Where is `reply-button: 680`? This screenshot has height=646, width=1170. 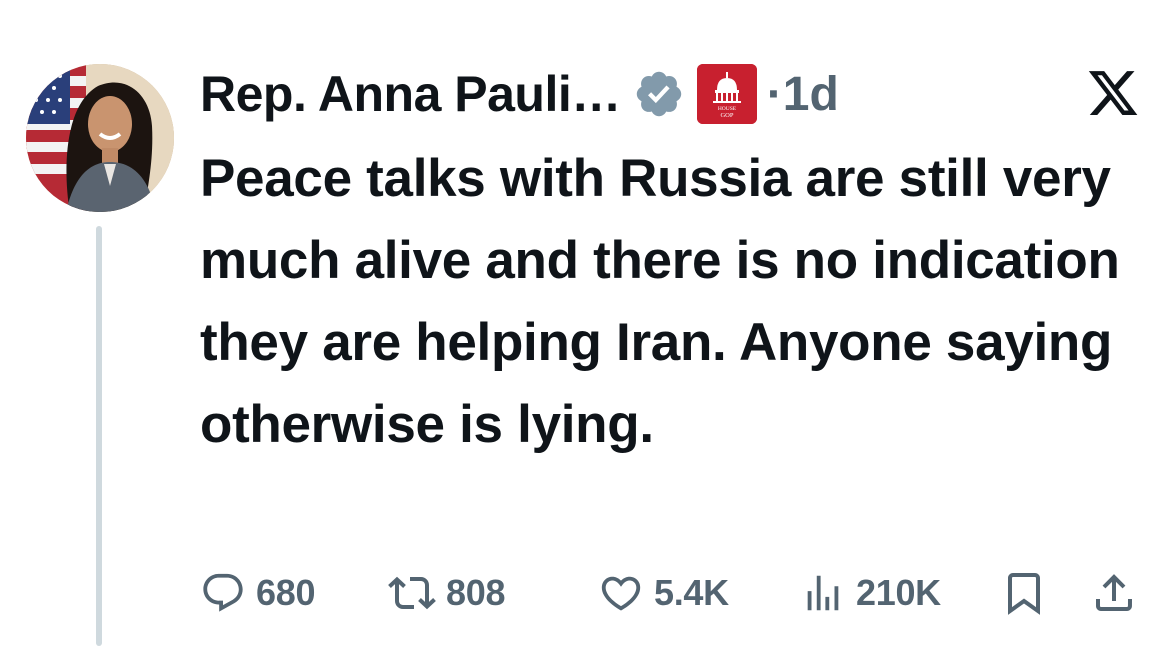
reply-button: 680 is located at coordinates (257, 593).